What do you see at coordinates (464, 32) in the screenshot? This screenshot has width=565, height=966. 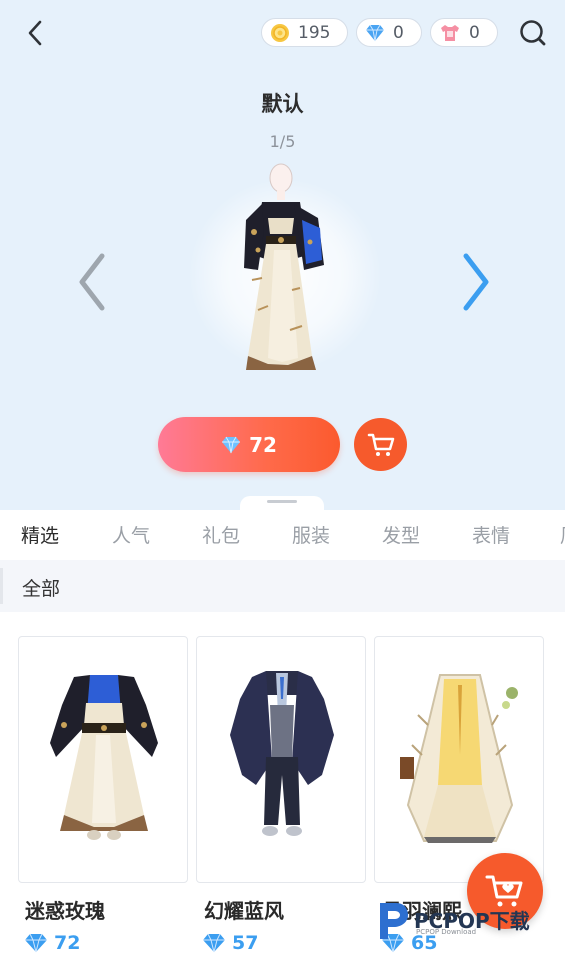 I see `outfit-ticket-balance: 0` at bounding box center [464, 32].